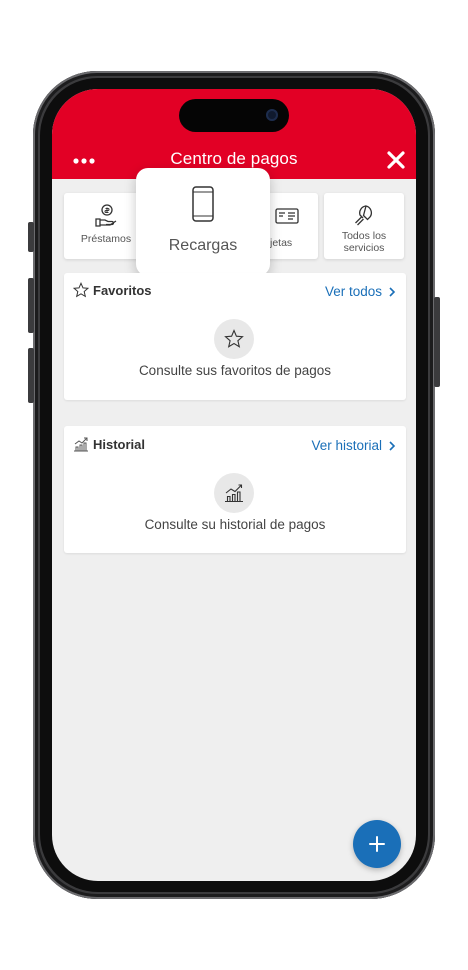  I want to click on app-header: Centro de pagos, so click(234, 134).